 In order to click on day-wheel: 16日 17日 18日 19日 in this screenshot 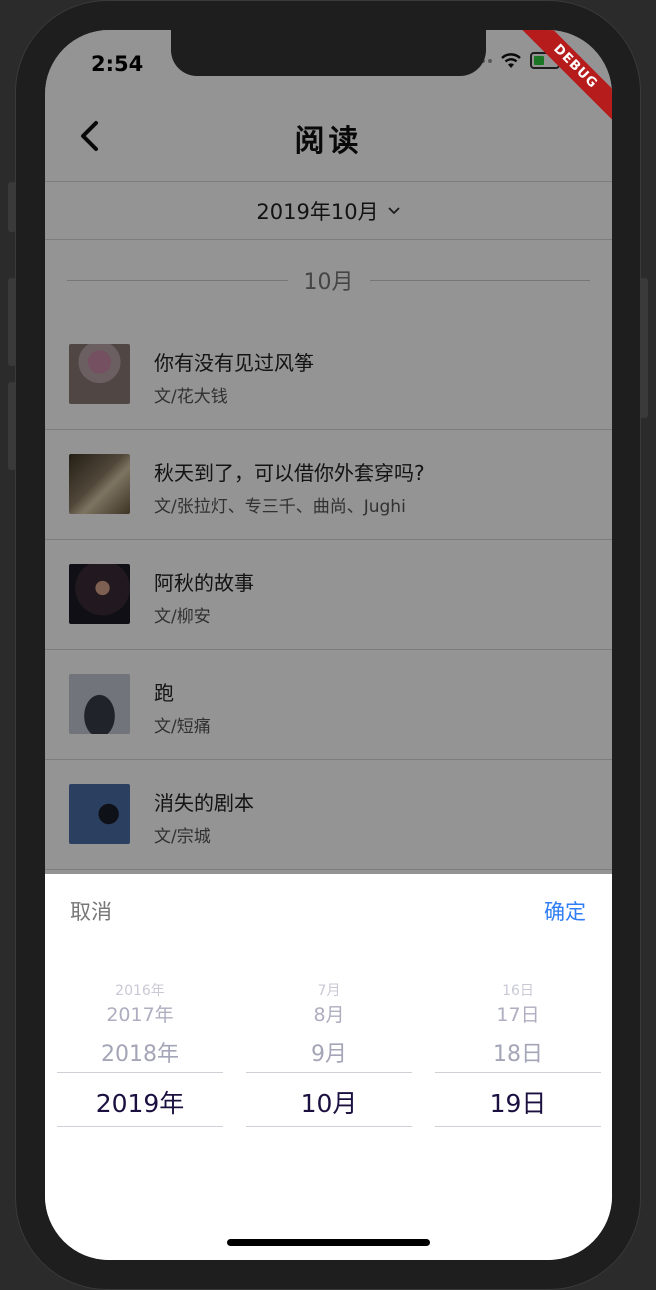, I will do `click(518, 1059)`.